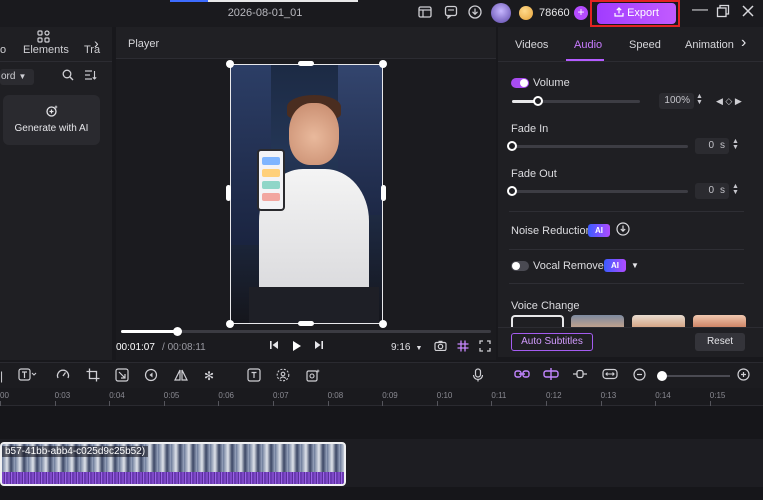 The width and height of the screenshot is (763, 500). I want to click on previous-frame-icon, so click(274, 346).